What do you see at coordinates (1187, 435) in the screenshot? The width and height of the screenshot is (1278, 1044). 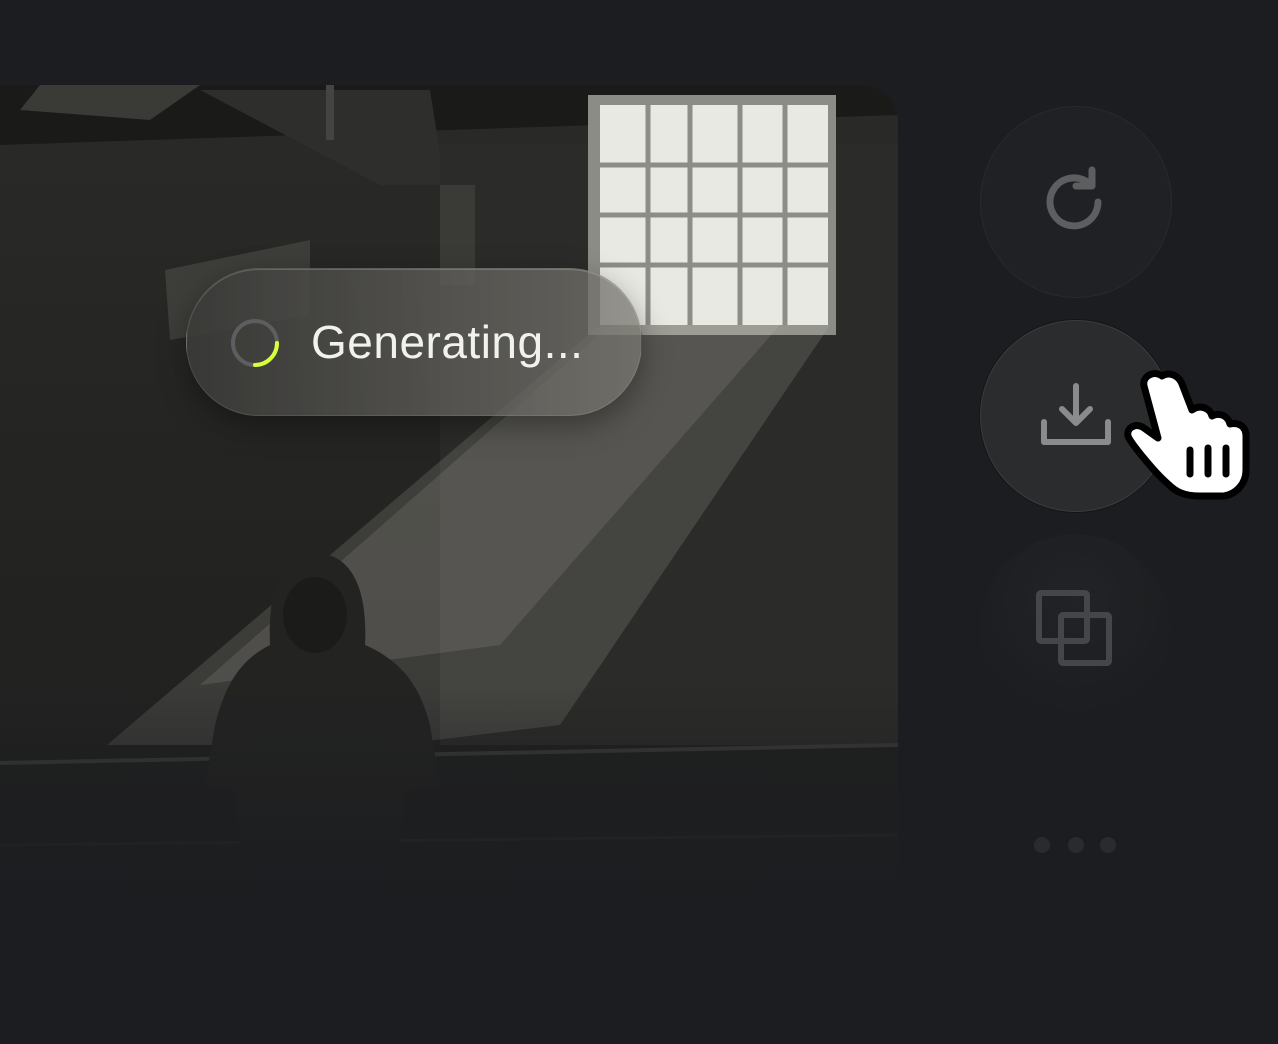 I see `hand-pointer-cursor-icon` at bounding box center [1187, 435].